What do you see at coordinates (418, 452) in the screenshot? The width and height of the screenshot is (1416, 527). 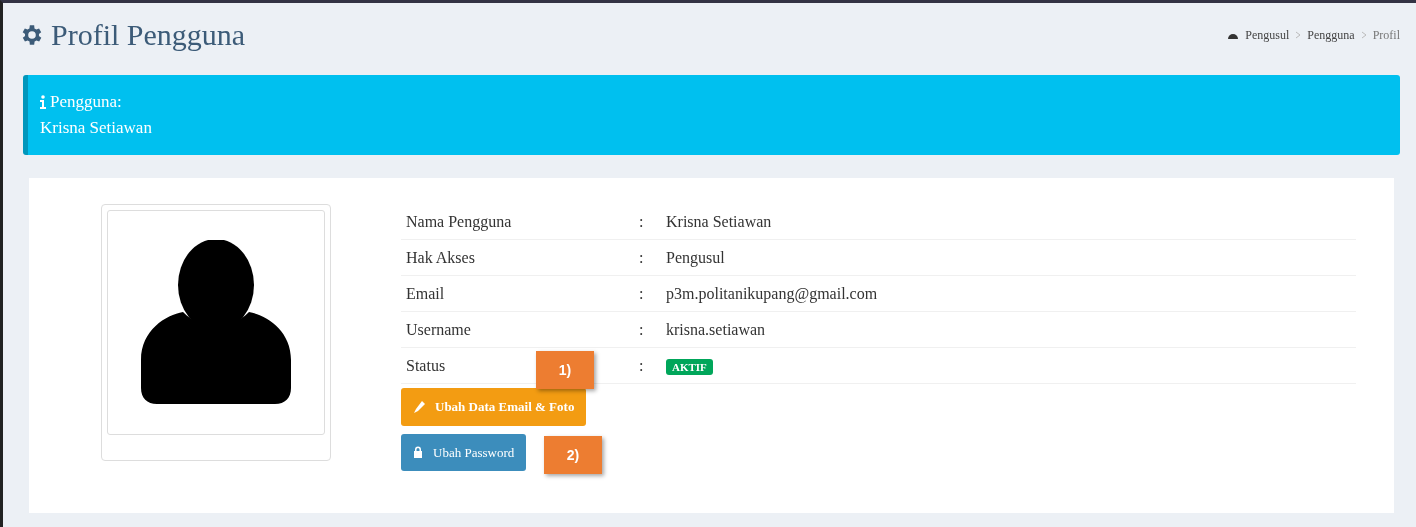 I see `lock-icon` at bounding box center [418, 452].